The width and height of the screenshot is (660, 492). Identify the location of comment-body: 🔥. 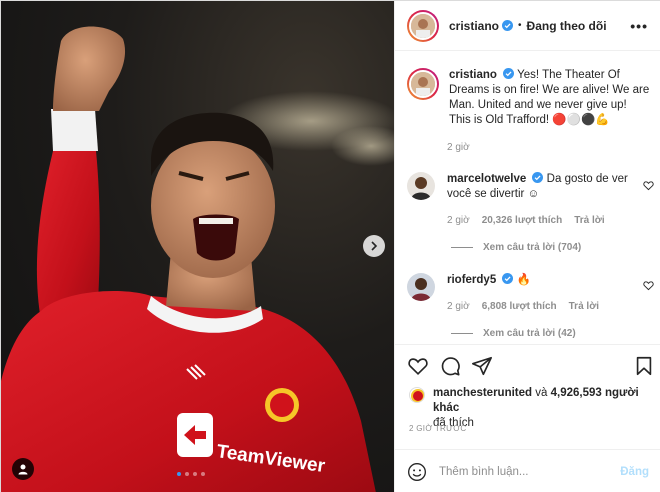
(523, 280).